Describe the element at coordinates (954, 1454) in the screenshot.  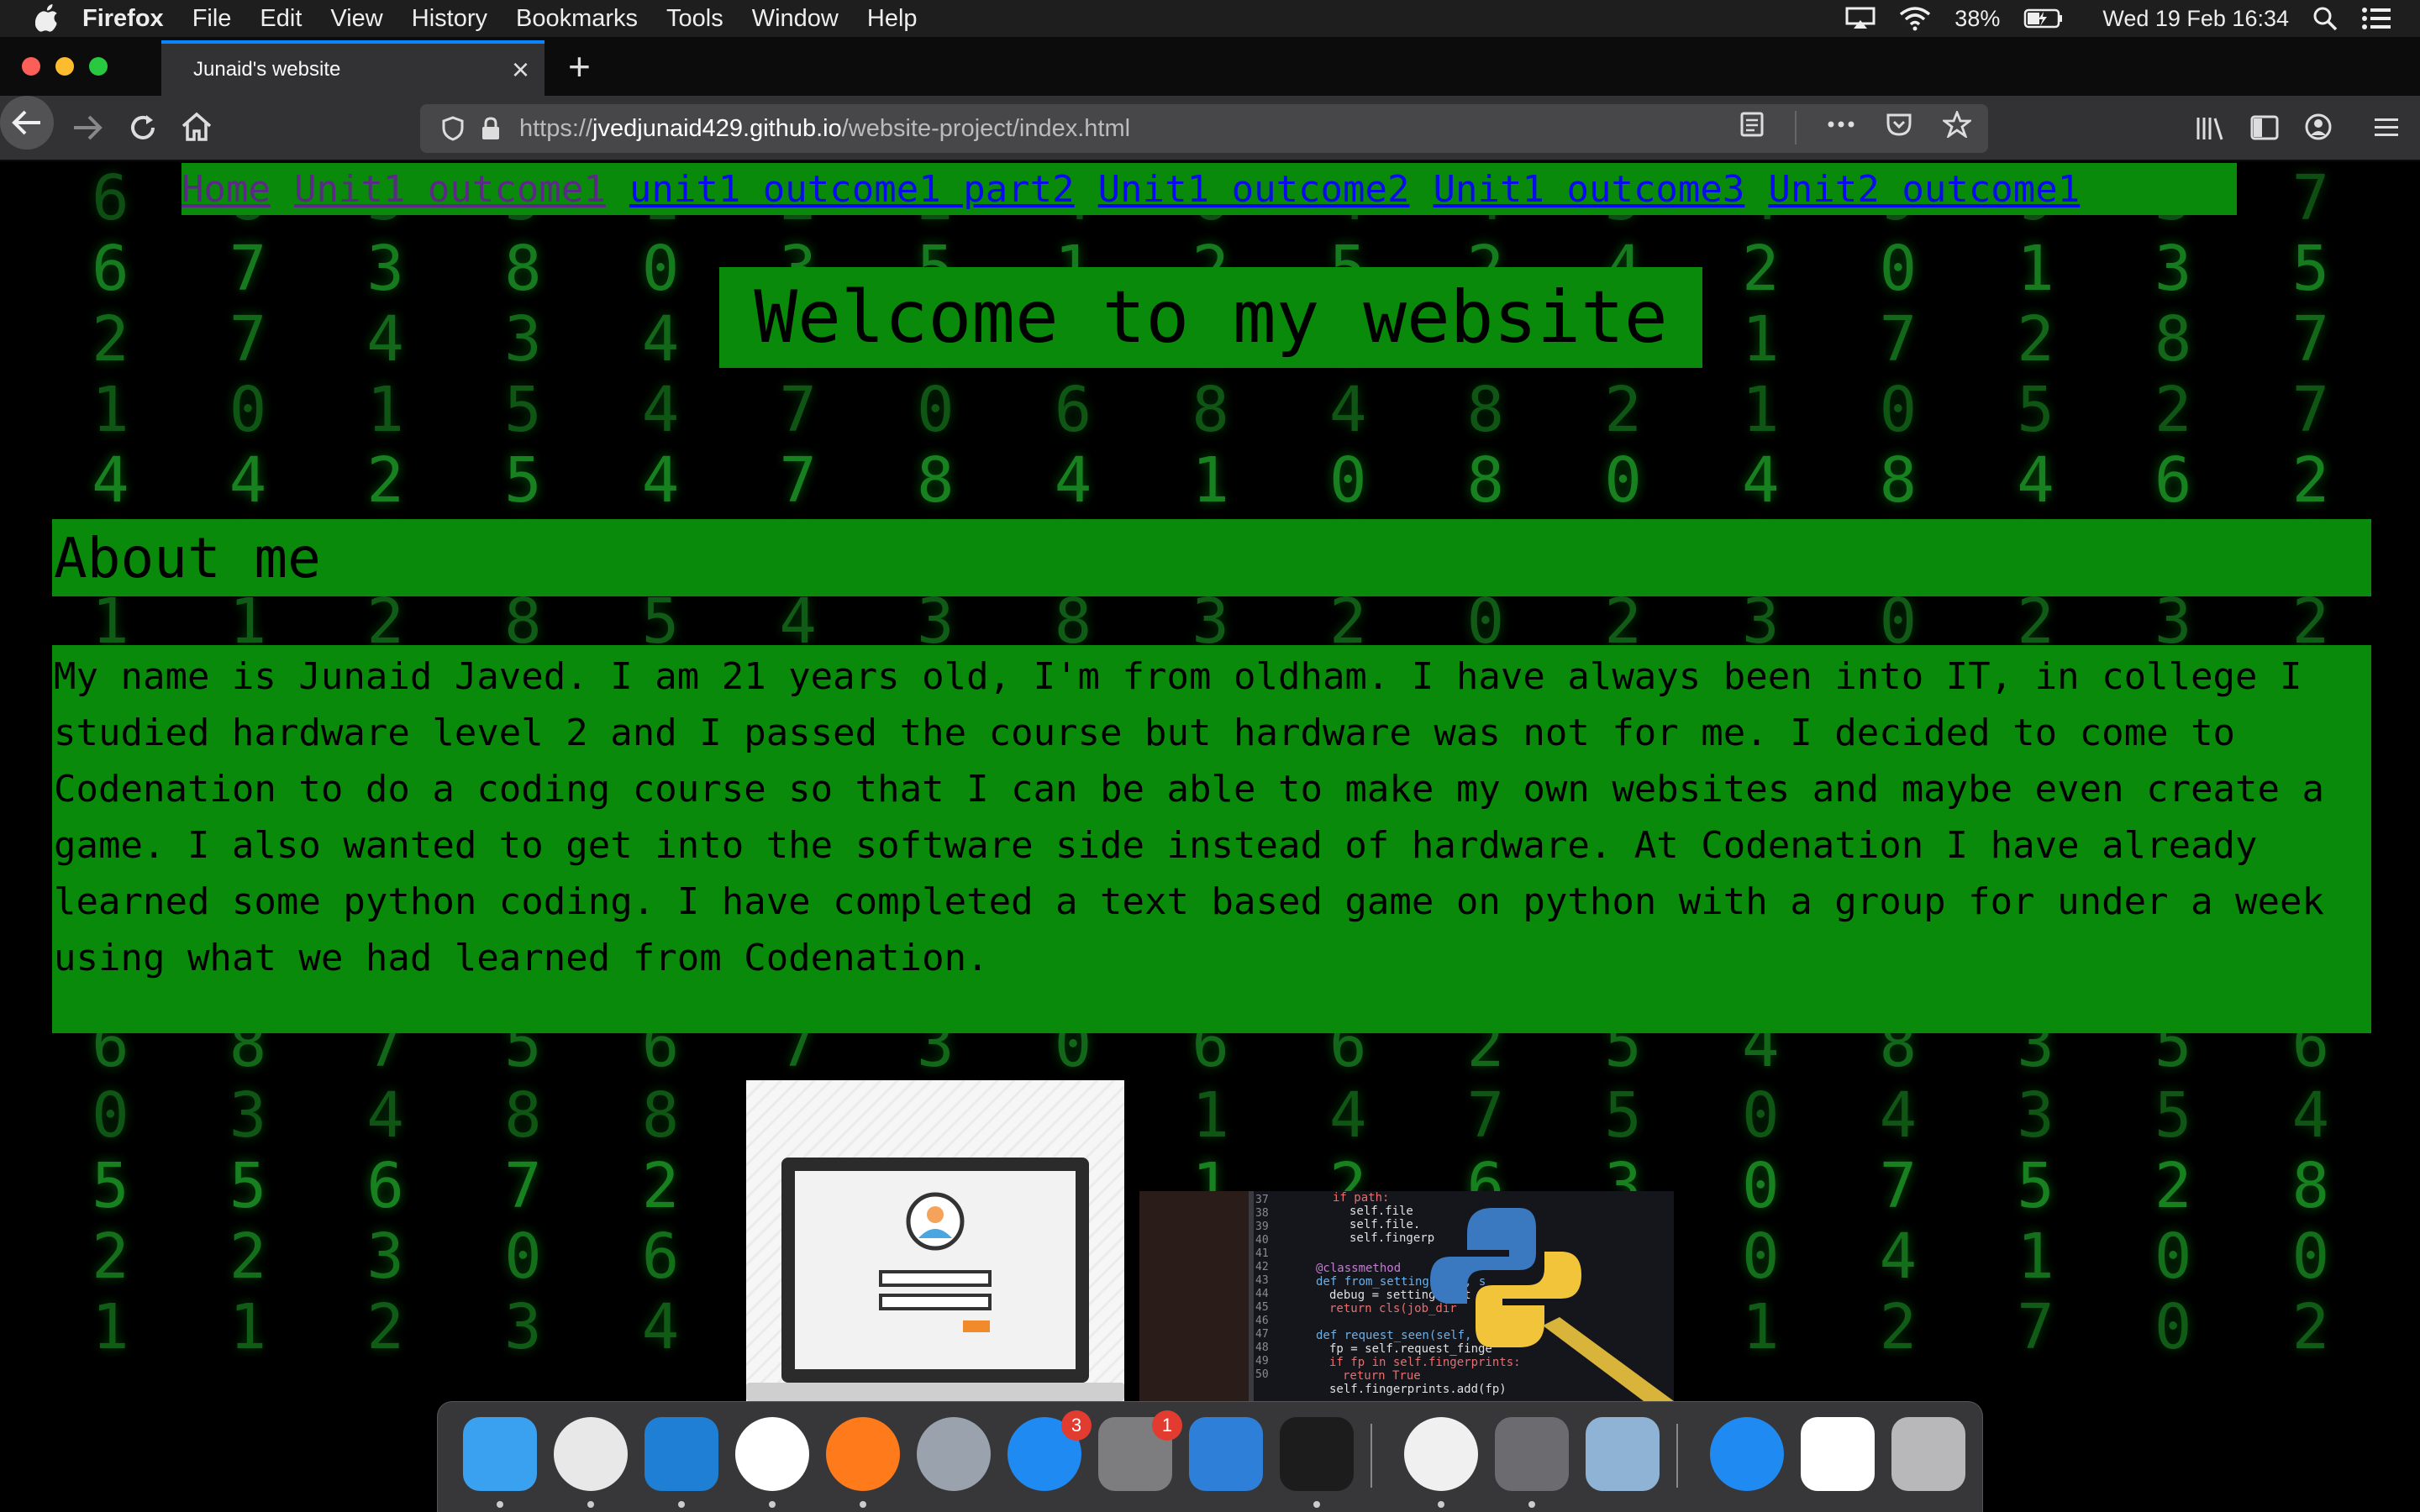
I see `dock-launchpad-icon` at that location.